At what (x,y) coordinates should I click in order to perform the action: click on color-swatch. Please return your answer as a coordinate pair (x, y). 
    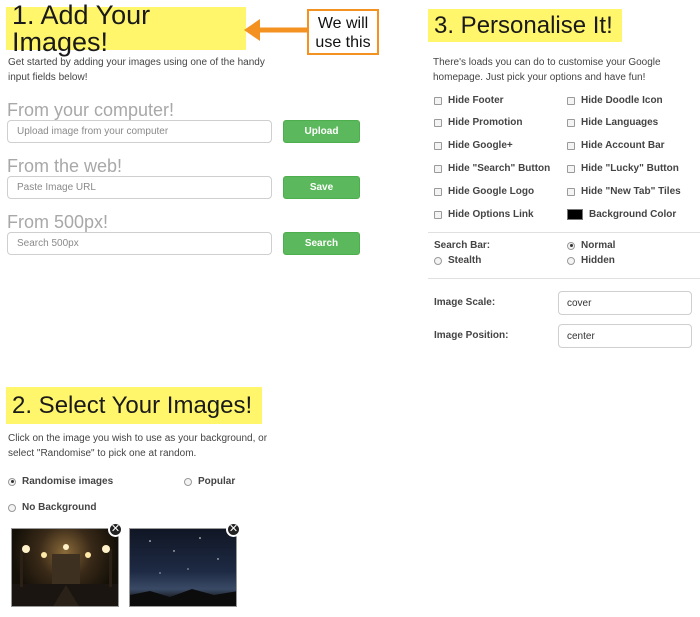
    Looking at the image, I should click on (575, 214).